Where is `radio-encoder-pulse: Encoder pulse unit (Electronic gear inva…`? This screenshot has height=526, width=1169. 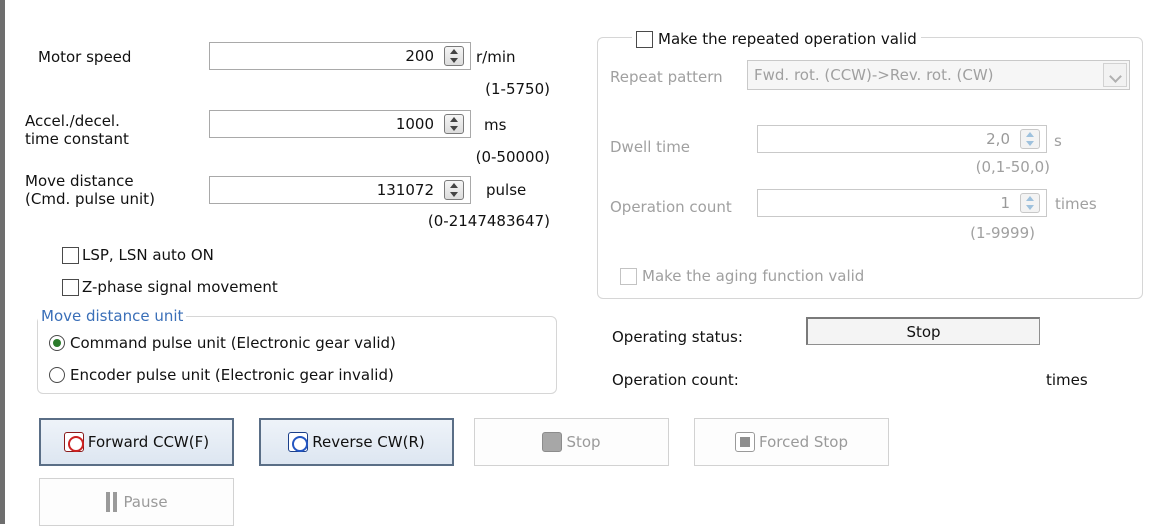
radio-encoder-pulse: Encoder pulse unit (Electronic gear inva… is located at coordinates (221, 375).